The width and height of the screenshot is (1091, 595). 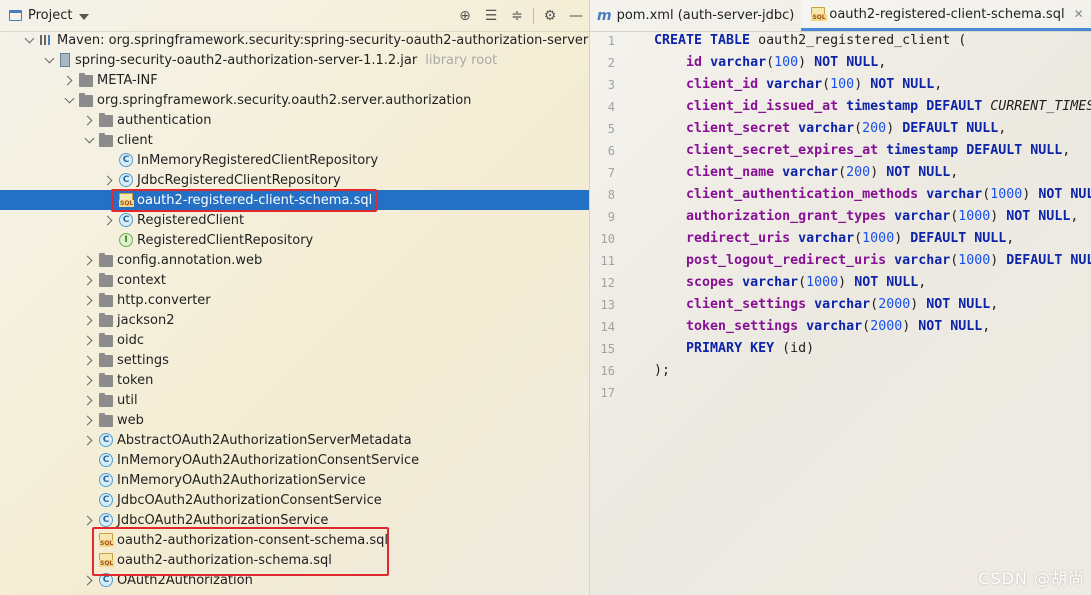 I want to click on tree-item-label: RegisteredClient, so click(x=191, y=220).